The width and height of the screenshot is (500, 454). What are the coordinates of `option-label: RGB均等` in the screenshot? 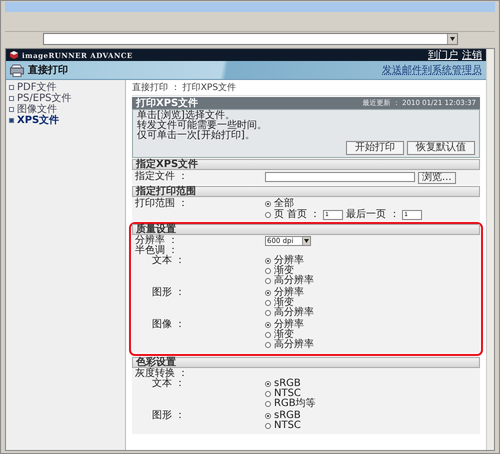 It's located at (295, 404).